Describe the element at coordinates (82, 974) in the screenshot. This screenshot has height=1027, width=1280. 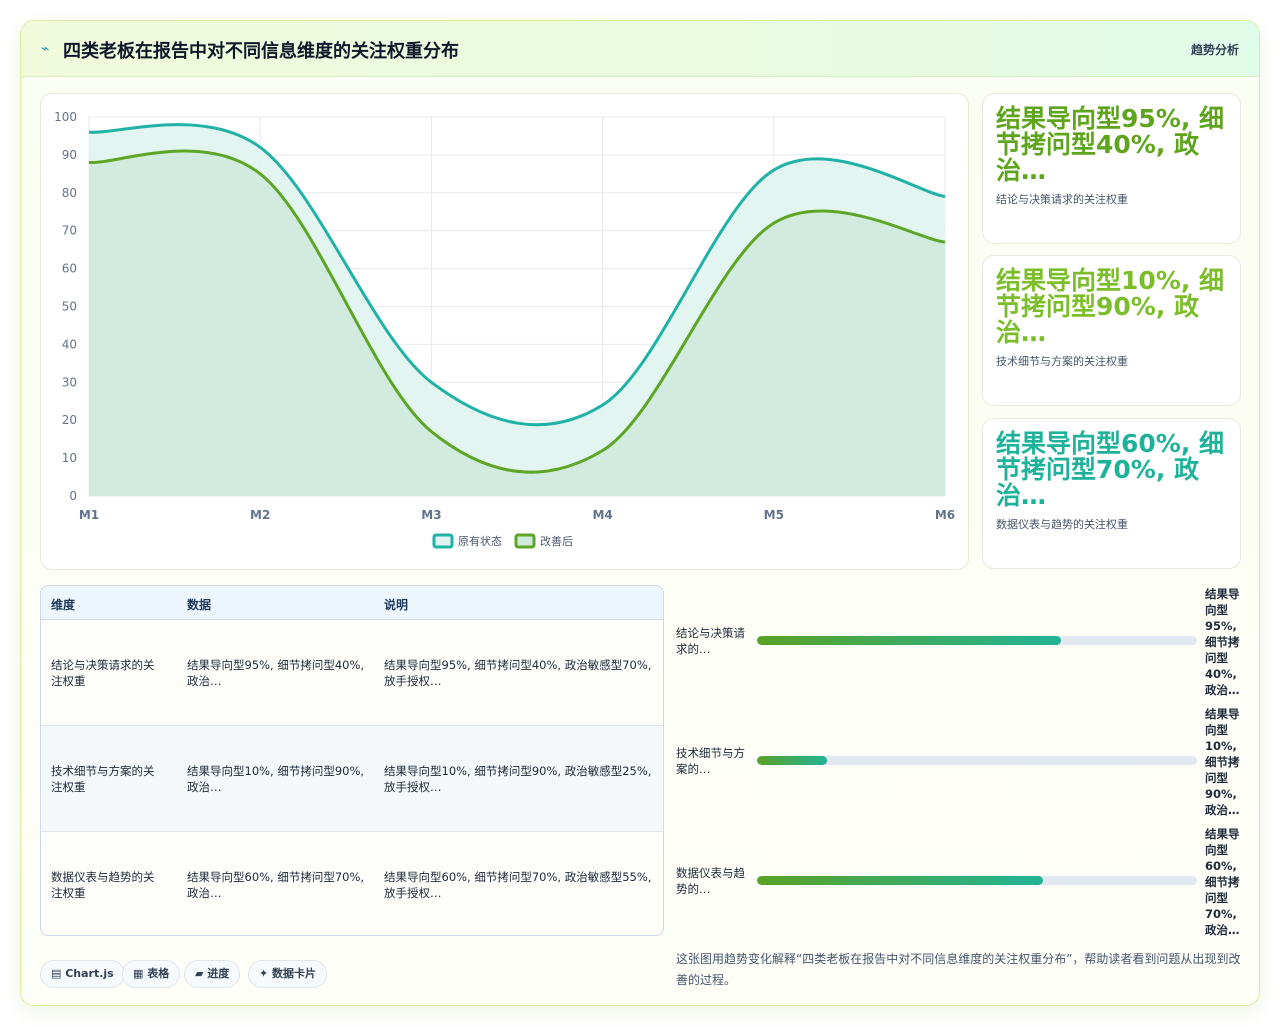
I see `chartjs-chip: ▤ Chart.js` at that location.